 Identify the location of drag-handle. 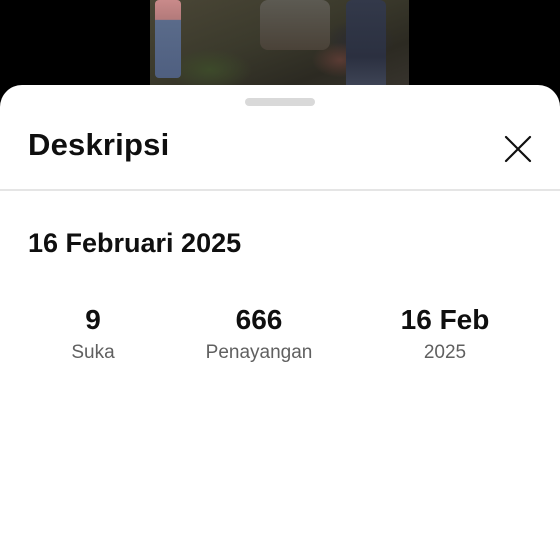
(280, 102).